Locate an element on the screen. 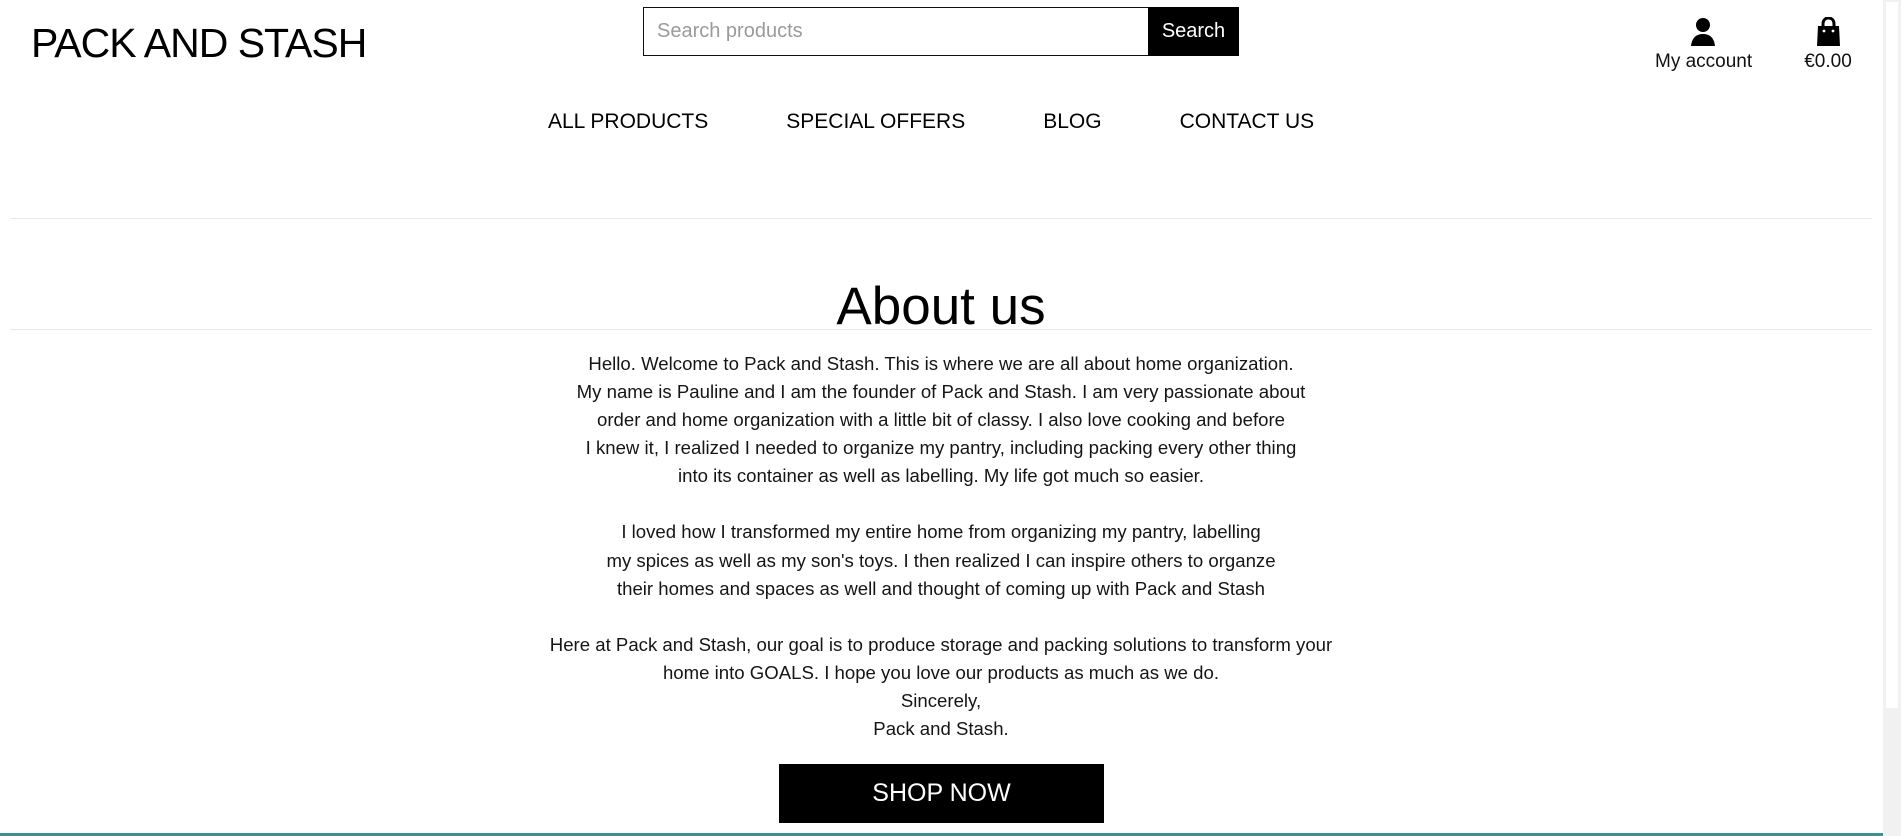  nav-contact-us: CONTACT US is located at coordinates (1247, 121).